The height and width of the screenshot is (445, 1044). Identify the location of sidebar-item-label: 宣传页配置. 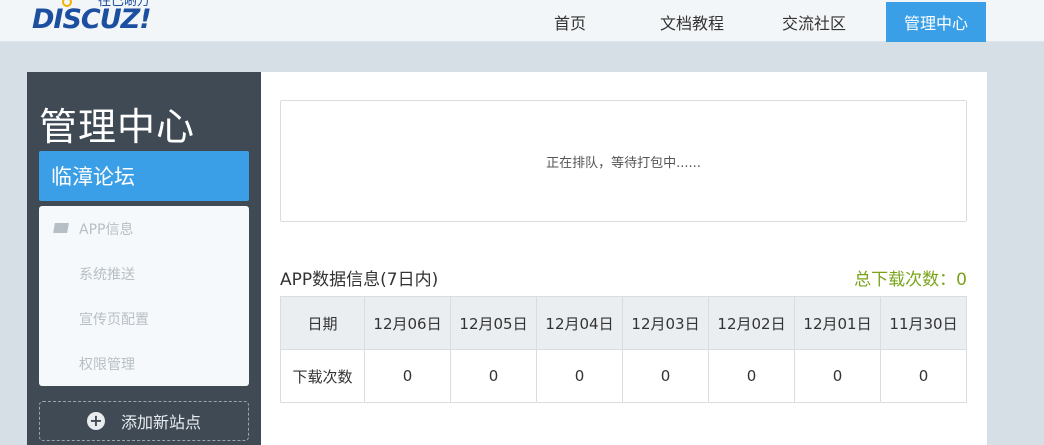
(114, 319).